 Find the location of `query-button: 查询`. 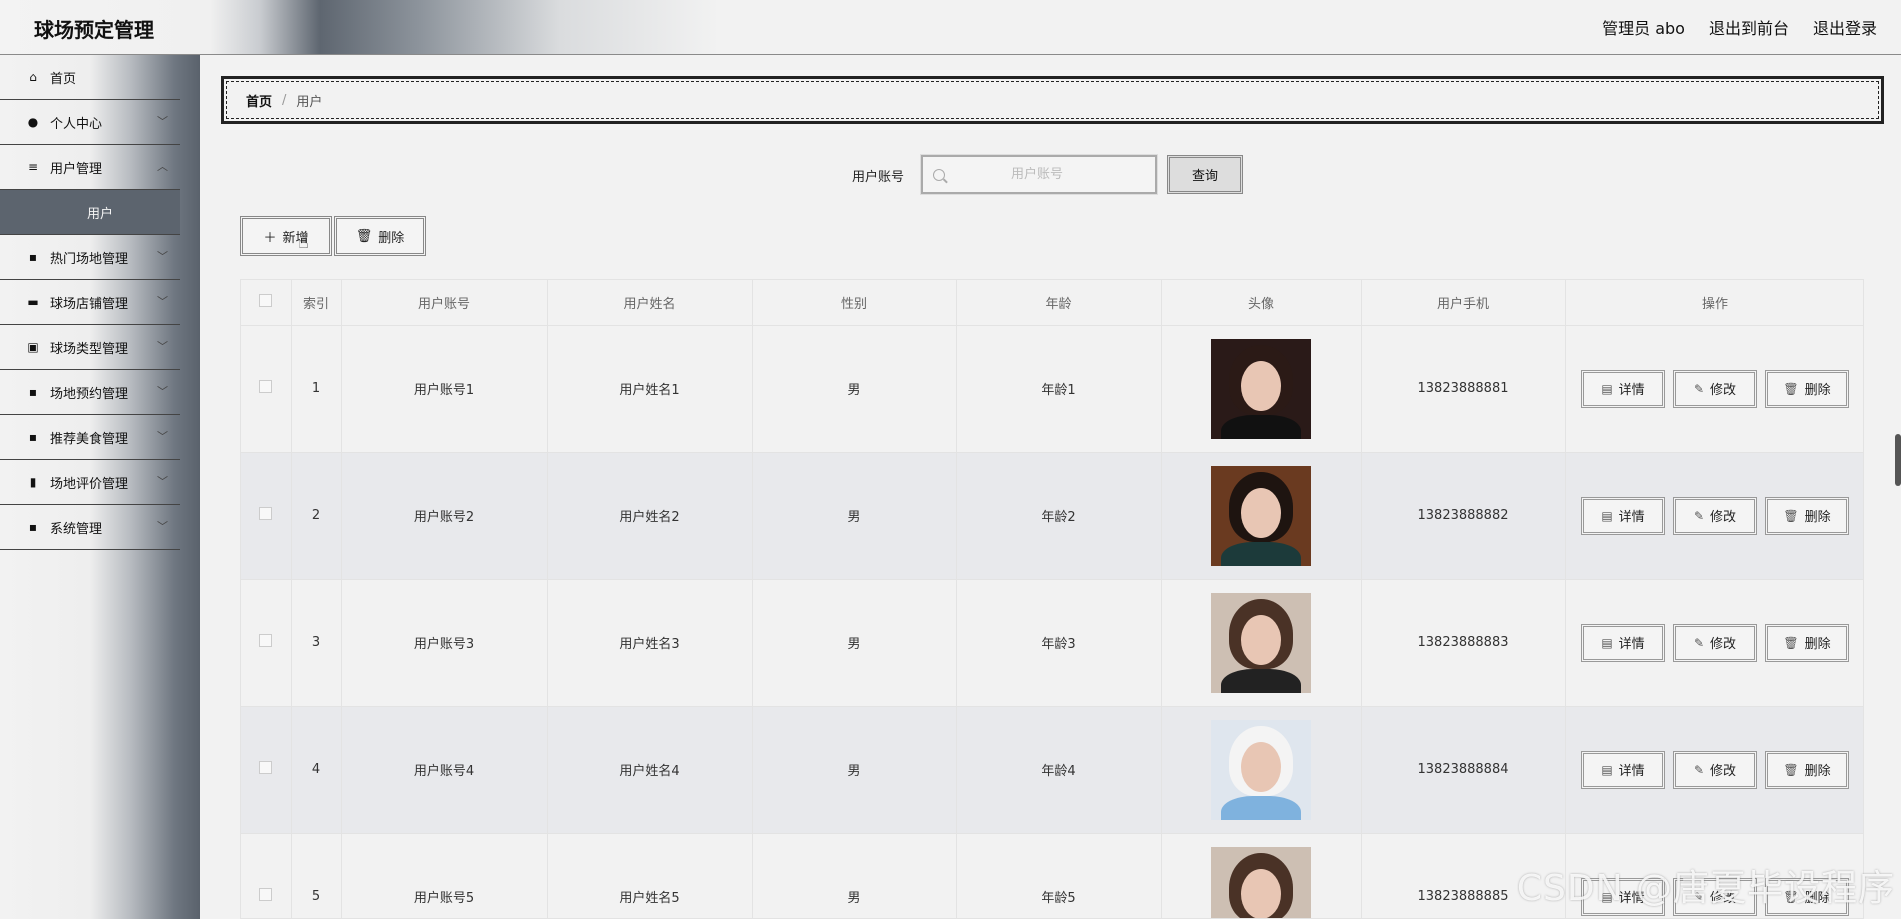

query-button: 查询 is located at coordinates (1205, 174).